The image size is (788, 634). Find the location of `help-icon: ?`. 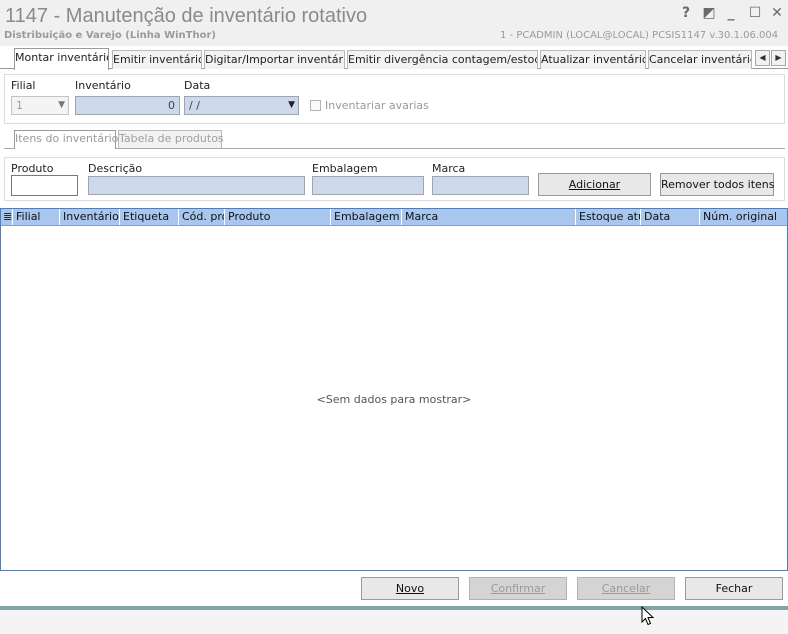

help-icon: ? is located at coordinates (686, 13).